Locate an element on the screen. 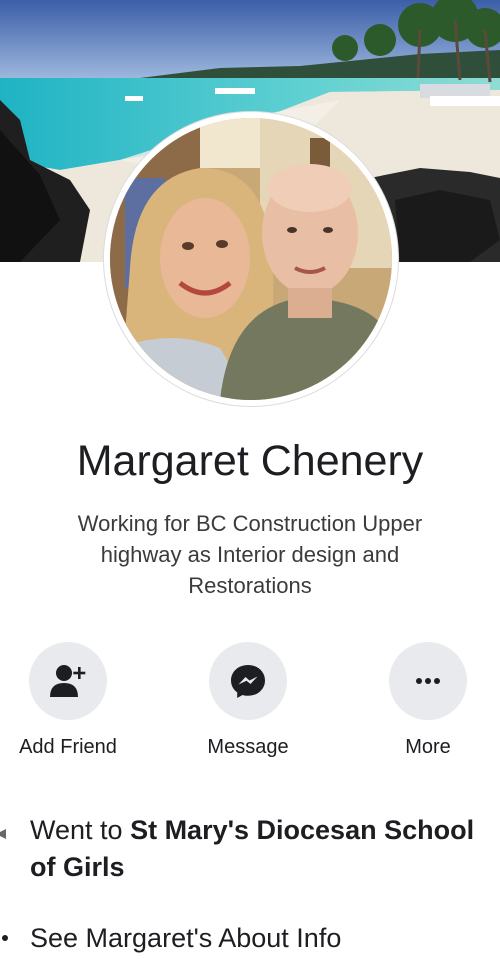 Image resolution: width=500 pixels, height=960 pixels. profile-actions: Add Friend Message More is located at coordinates (250, 707).